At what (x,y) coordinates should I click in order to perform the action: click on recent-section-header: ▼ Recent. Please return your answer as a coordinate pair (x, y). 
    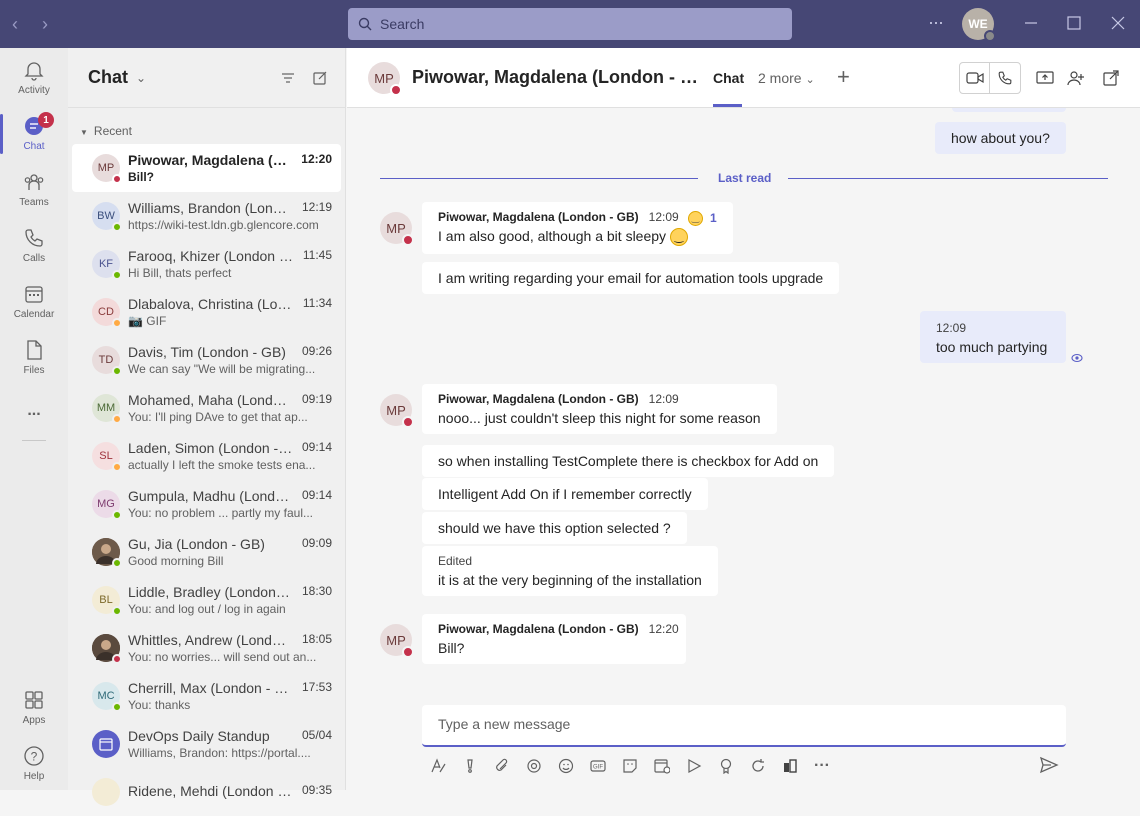
    Looking at the image, I should click on (206, 126).